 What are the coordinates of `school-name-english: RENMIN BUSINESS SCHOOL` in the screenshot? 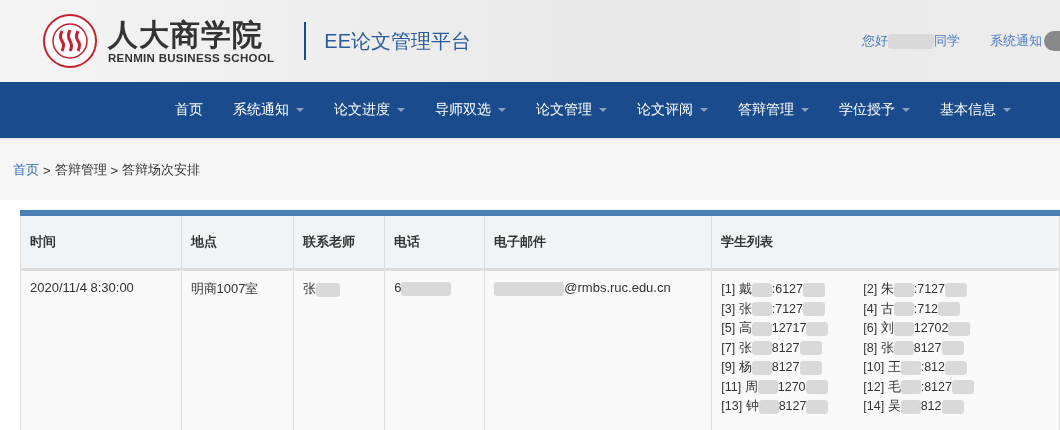 It's located at (191, 58).